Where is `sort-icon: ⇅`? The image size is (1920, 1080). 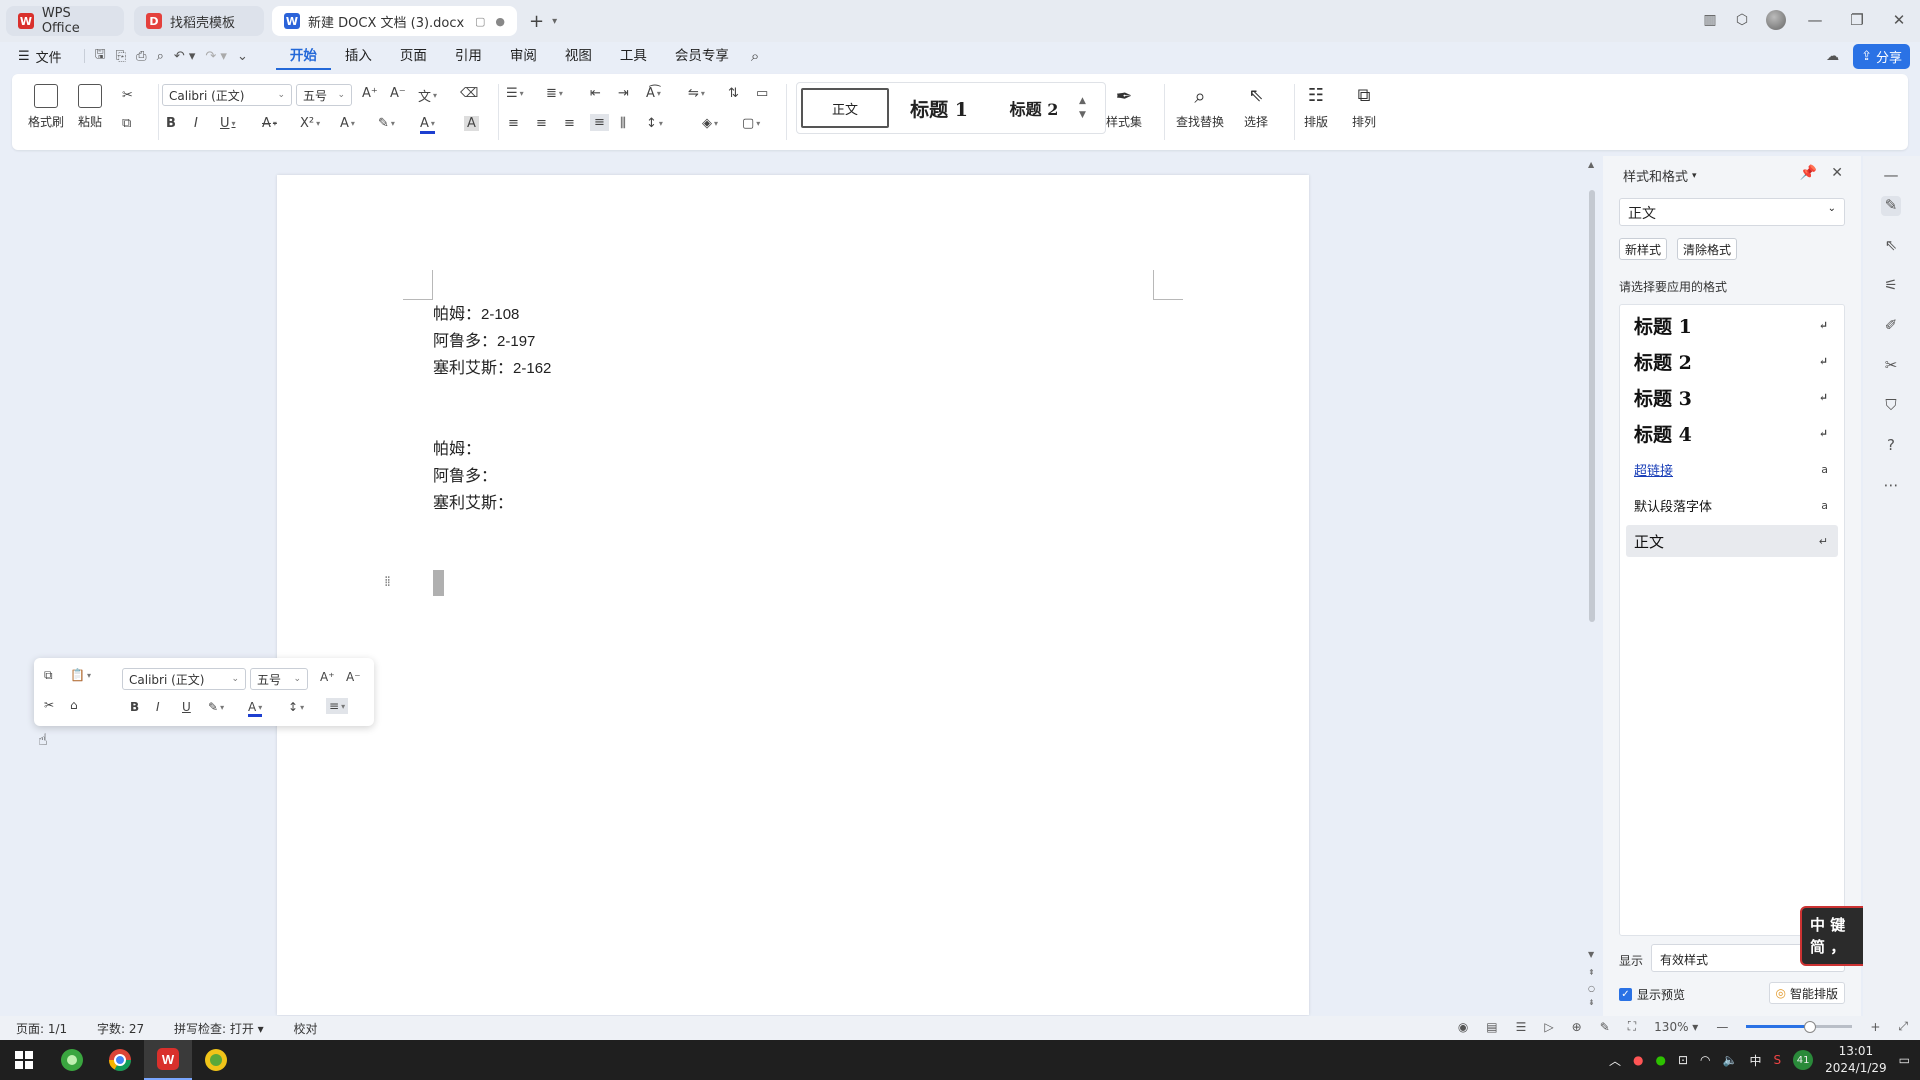 sort-icon: ⇅ is located at coordinates (733, 93).